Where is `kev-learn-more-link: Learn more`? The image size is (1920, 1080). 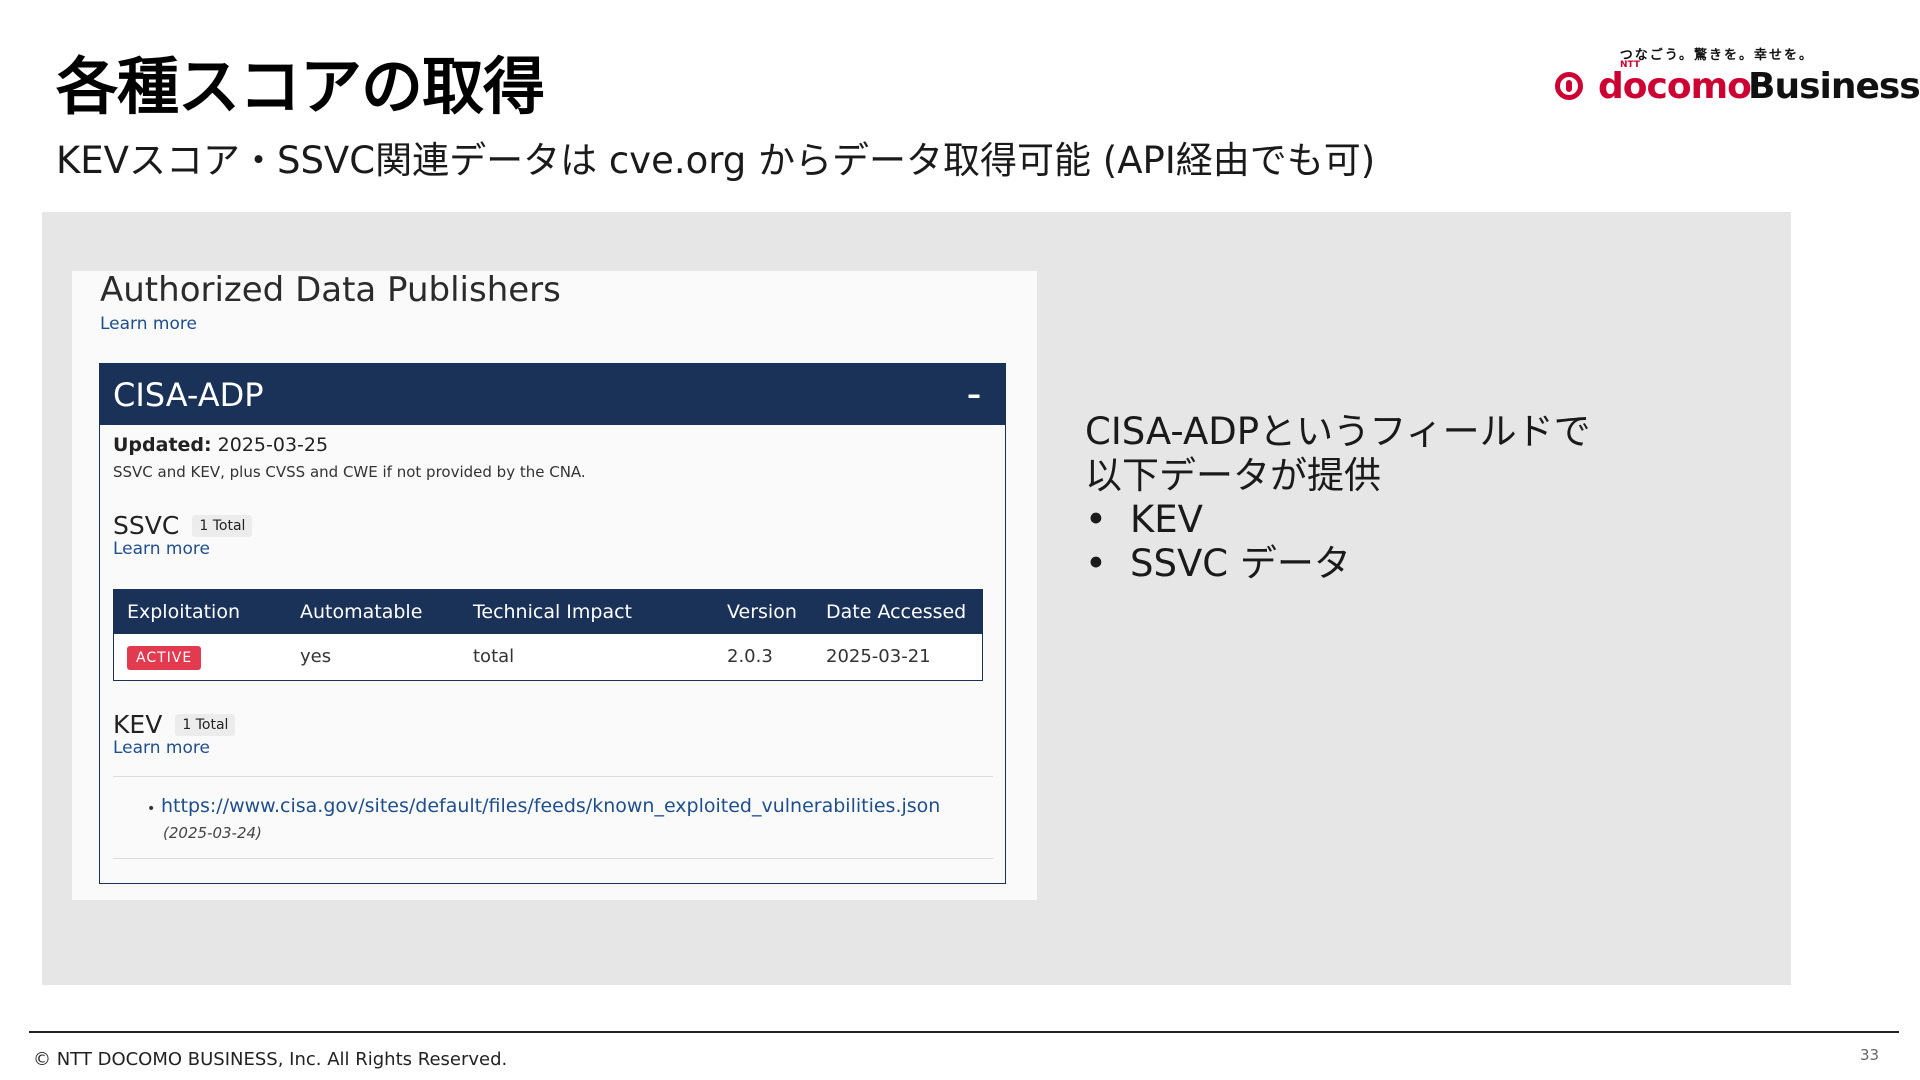 kev-learn-more-link: Learn more is located at coordinates (161, 748).